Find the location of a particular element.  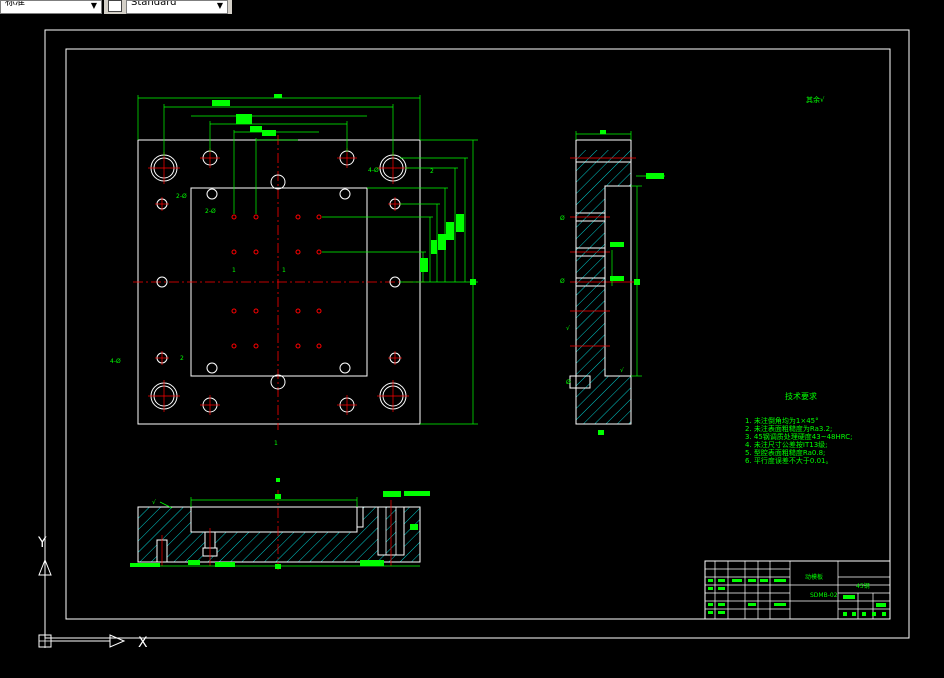

ucs-icon: Y X is located at coordinates (92, 593).